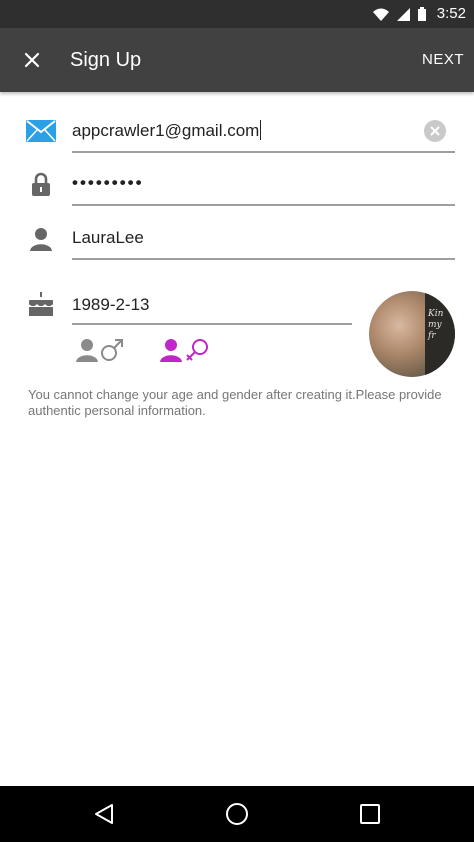 This screenshot has height=842, width=474. Describe the element at coordinates (237, 14) in the screenshot. I see `status-bar: 3:52` at that location.